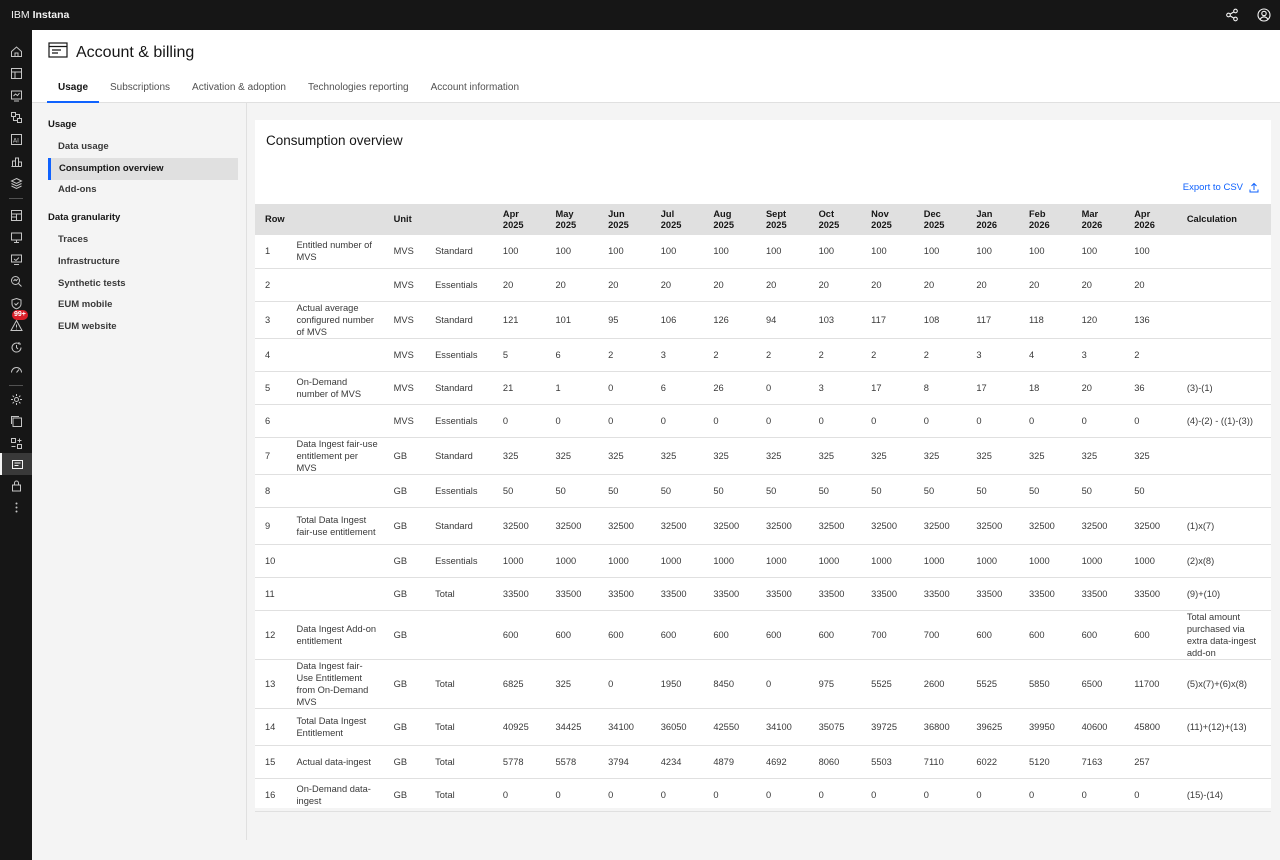 The height and width of the screenshot is (860, 1280). Describe the element at coordinates (345, 252) in the screenshot. I see `row-label-cell: Entitled number of MVS` at that location.